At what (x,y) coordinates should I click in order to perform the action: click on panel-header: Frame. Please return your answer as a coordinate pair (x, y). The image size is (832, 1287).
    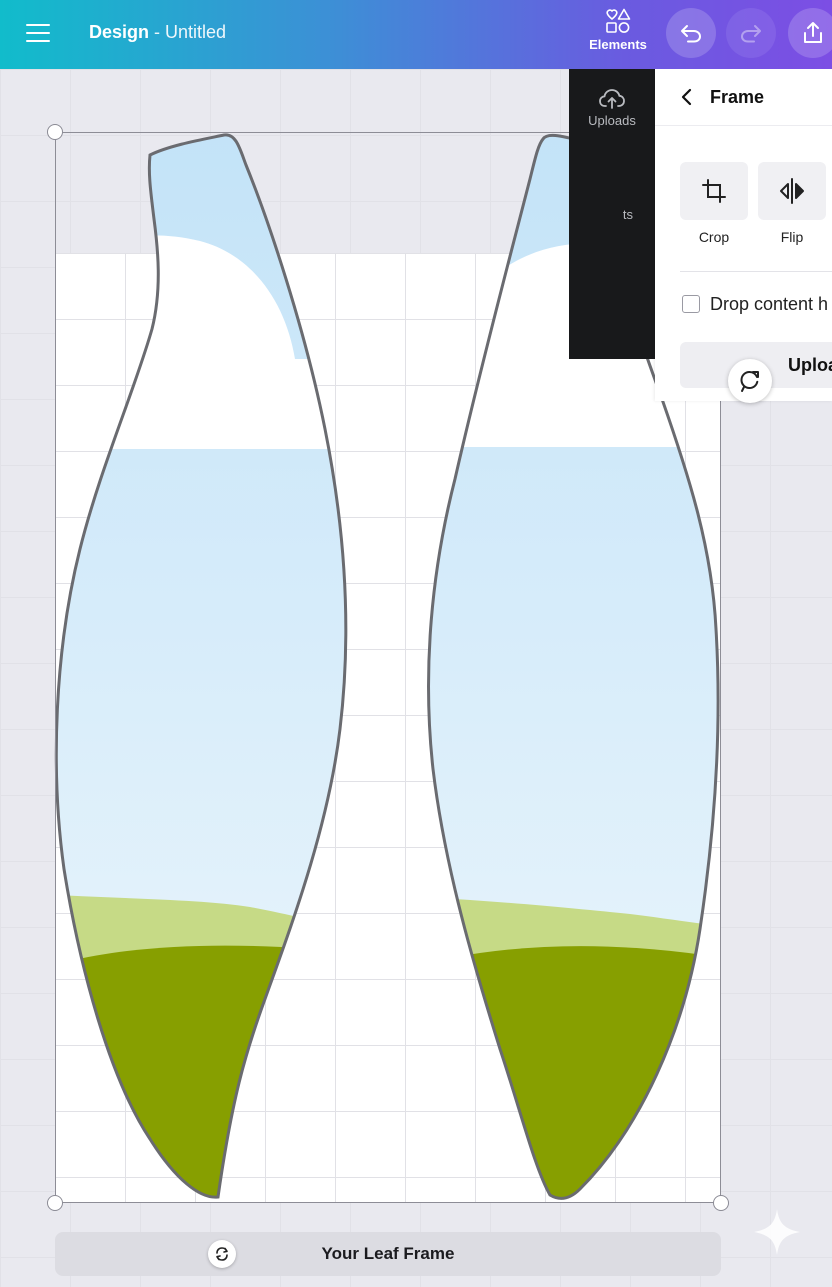
    Looking at the image, I should click on (743, 97).